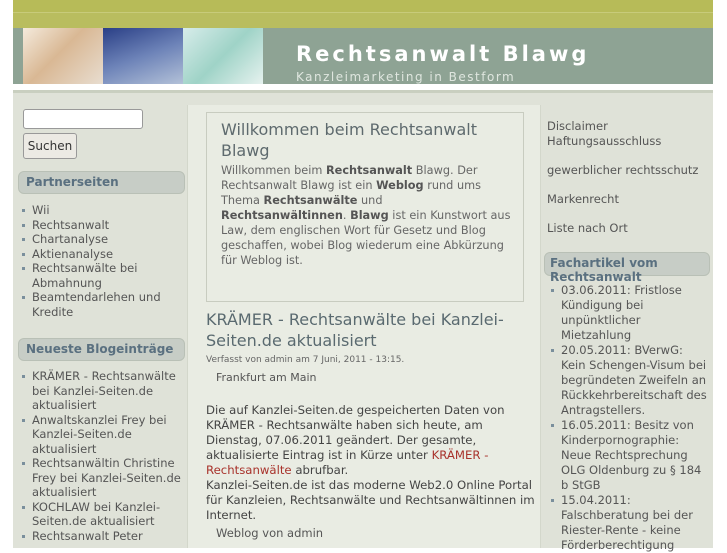 This screenshot has width=727, height=553. What do you see at coordinates (99, 225) in the screenshot?
I see `partner-link: Rechtsanwalt` at bounding box center [99, 225].